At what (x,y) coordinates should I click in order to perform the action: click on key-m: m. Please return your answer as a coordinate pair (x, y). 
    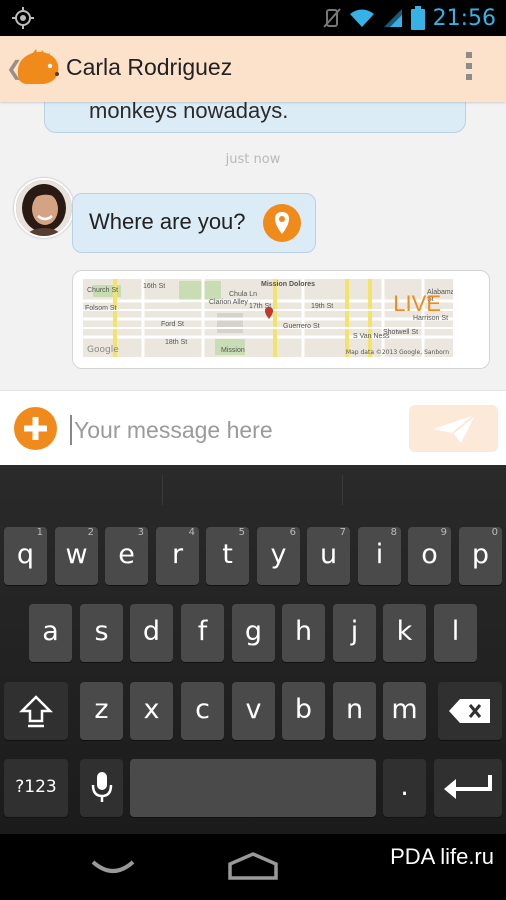
    Looking at the image, I should click on (404, 711).